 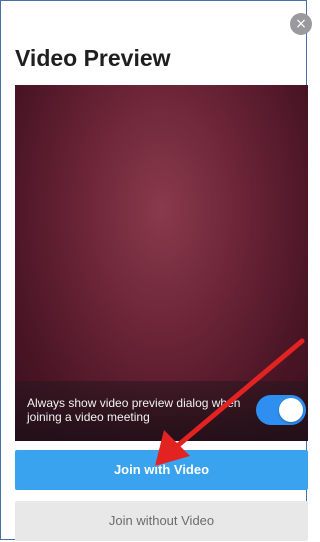 What do you see at coordinates (161, 470) in the screenshot?
I see `join-with-video-button: Join with Video` at bounding box center [161, 470].